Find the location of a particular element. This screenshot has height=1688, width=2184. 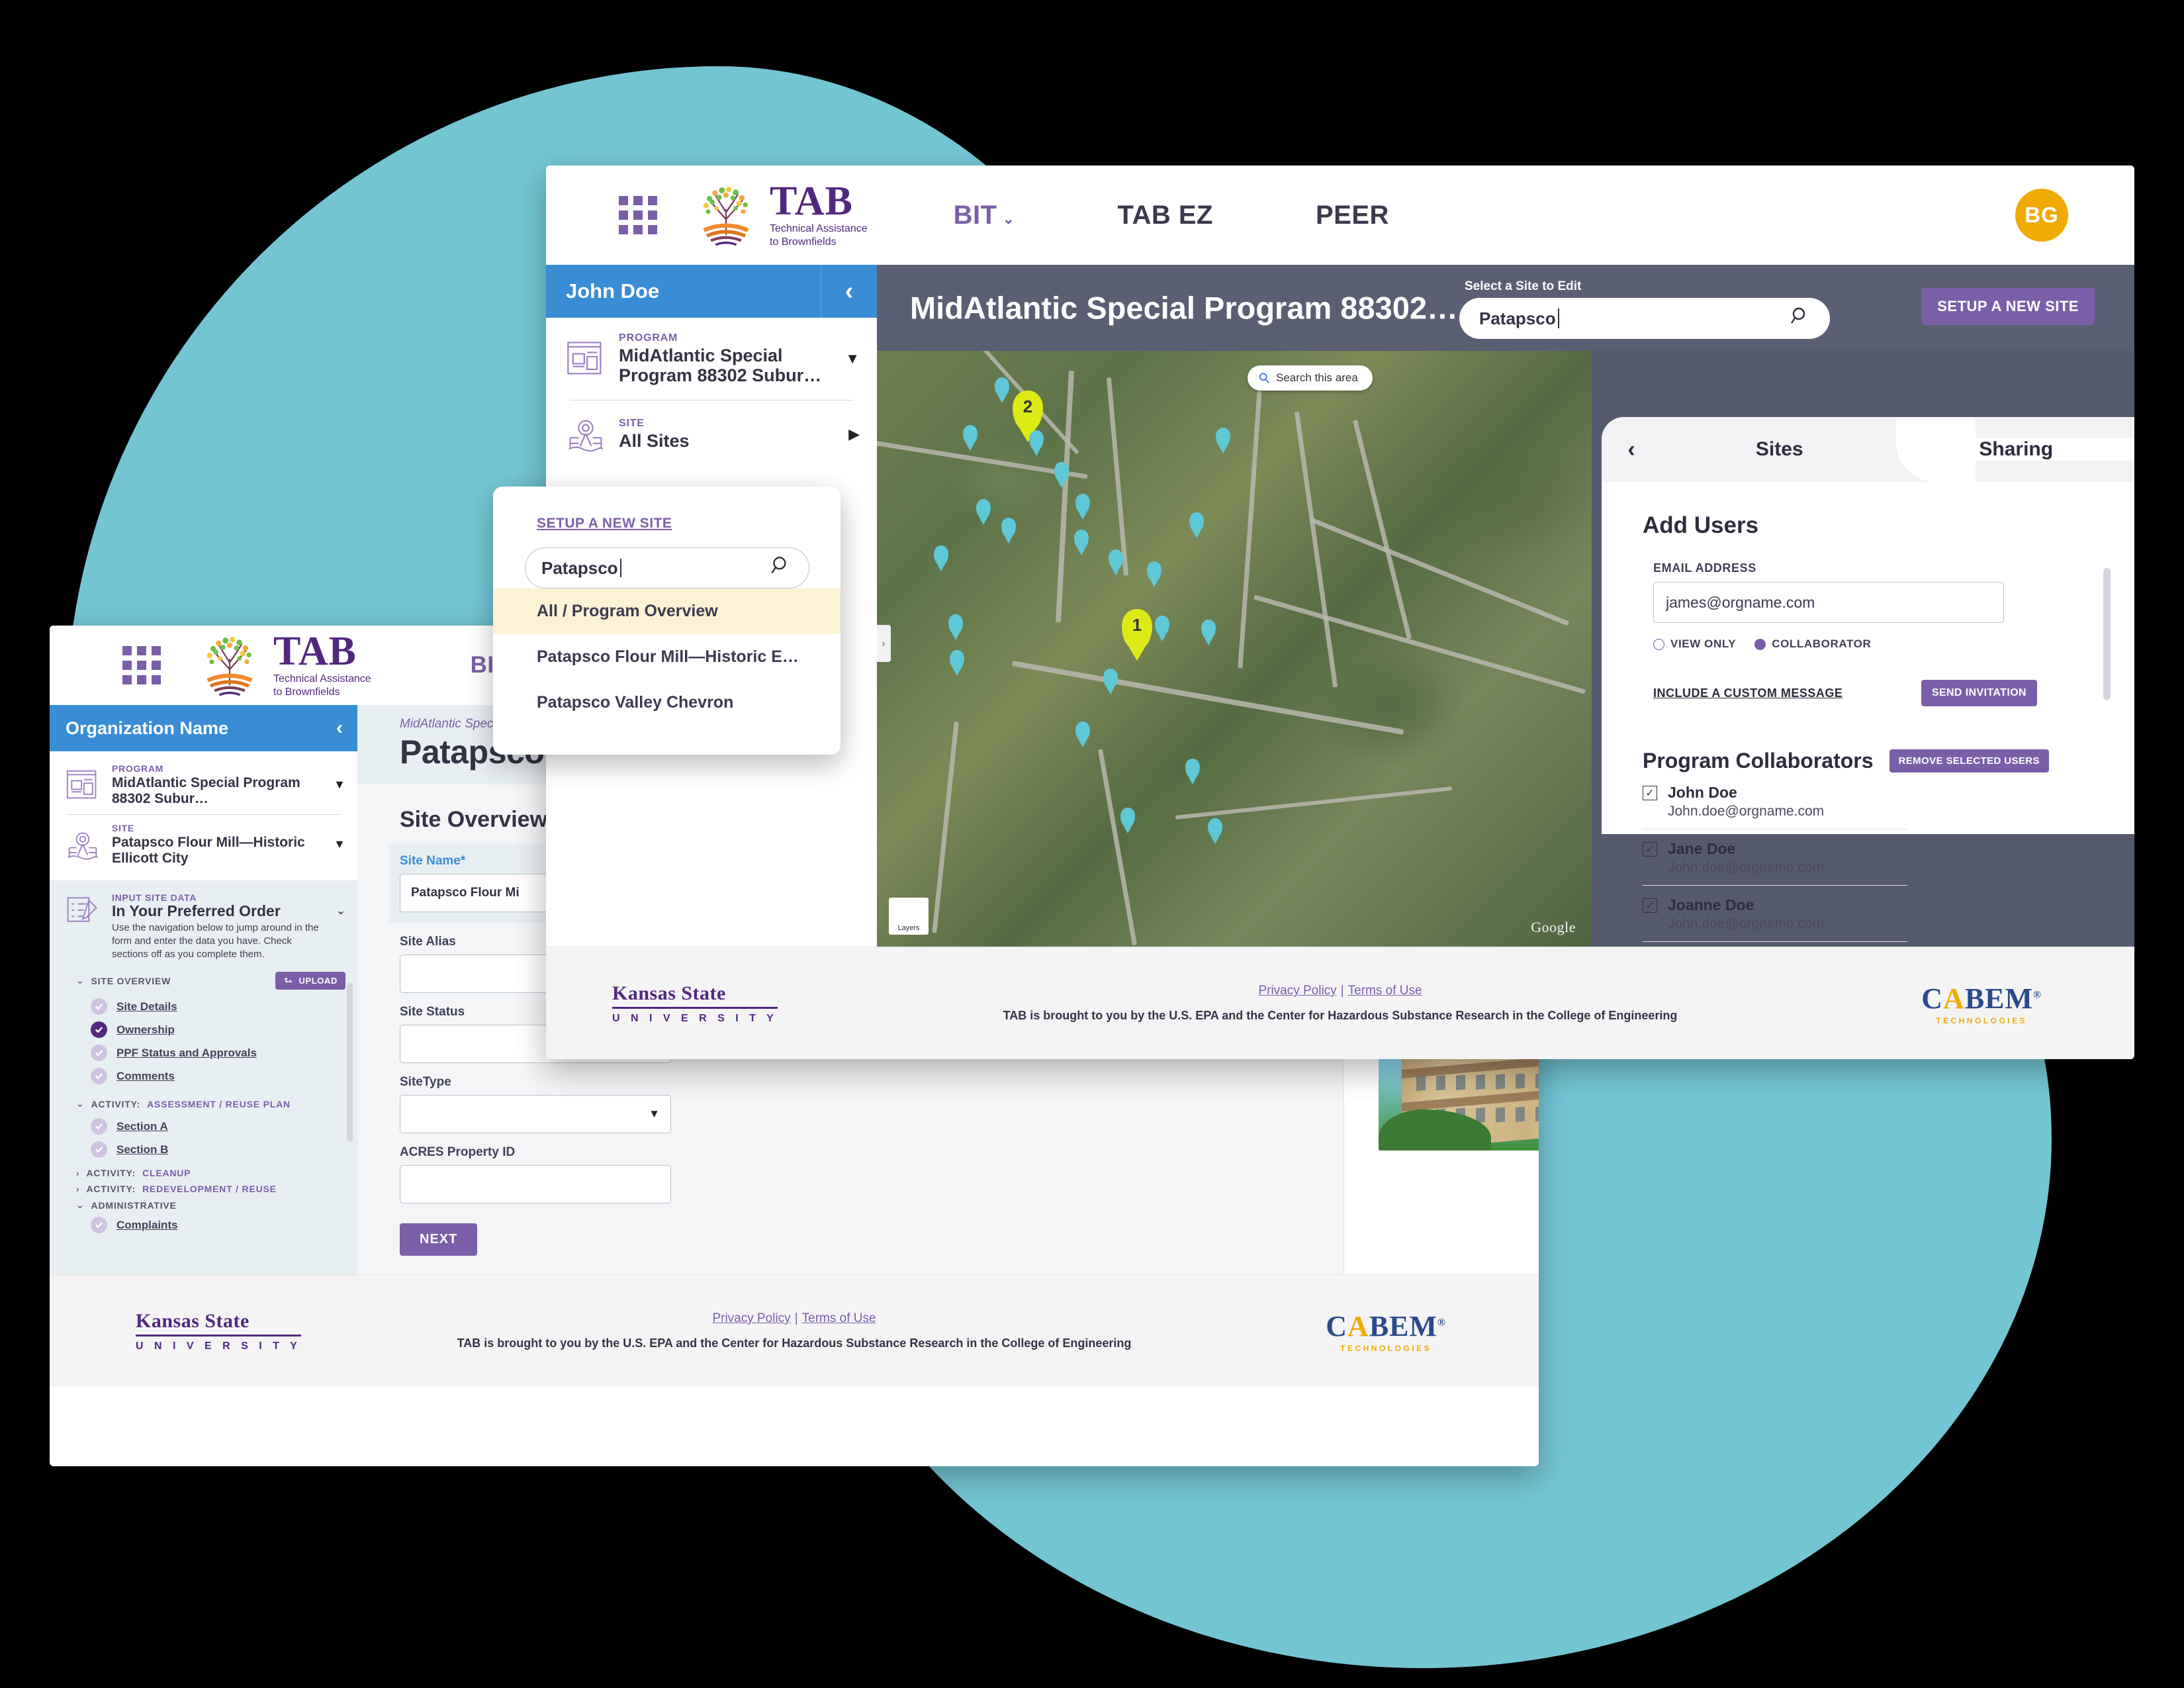

nav-item-section-b: Section B is located at coordinates (203, 1149).